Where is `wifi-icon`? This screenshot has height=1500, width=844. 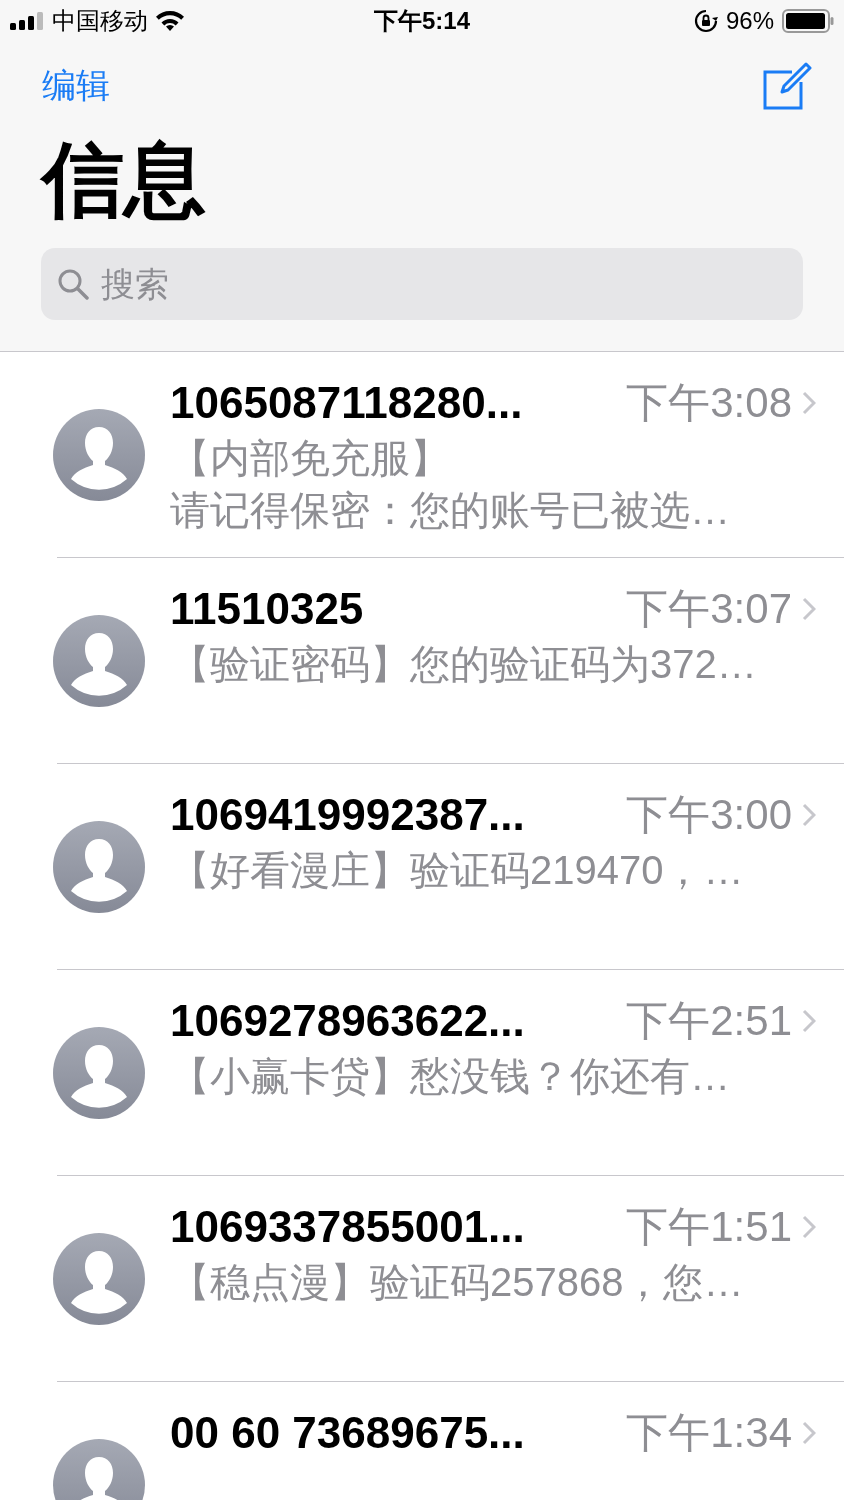 wifi-icon is located at coordinates (170, 21).